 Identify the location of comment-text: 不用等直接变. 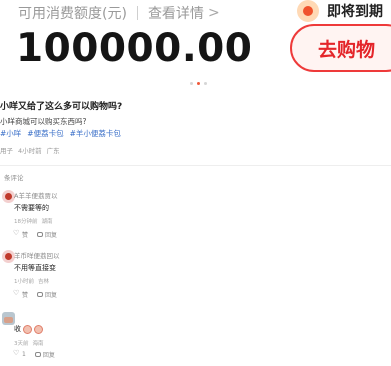
(35, 268).